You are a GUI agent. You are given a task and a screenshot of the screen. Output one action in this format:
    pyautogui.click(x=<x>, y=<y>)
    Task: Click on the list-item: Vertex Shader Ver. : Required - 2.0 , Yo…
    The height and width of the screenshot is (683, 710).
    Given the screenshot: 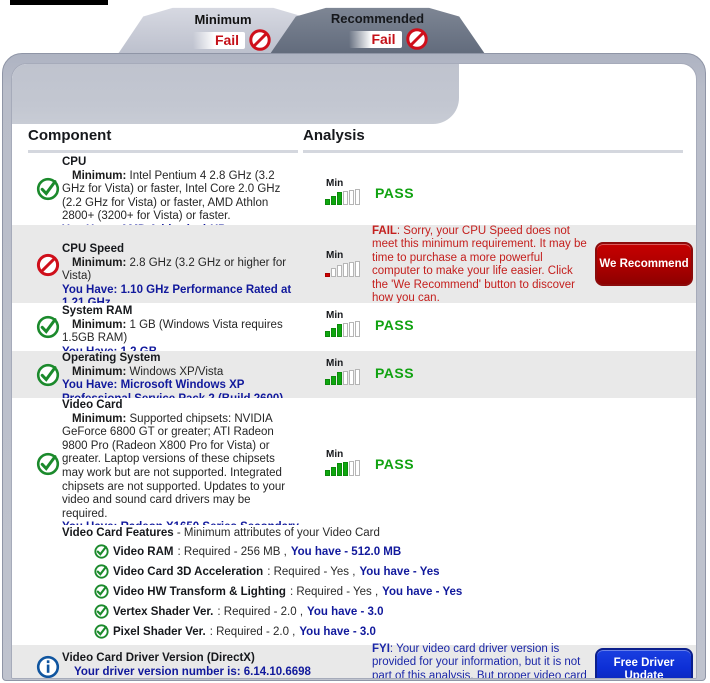 What is the action you would take?
    pyautogui.click(x=395, y=611)
    